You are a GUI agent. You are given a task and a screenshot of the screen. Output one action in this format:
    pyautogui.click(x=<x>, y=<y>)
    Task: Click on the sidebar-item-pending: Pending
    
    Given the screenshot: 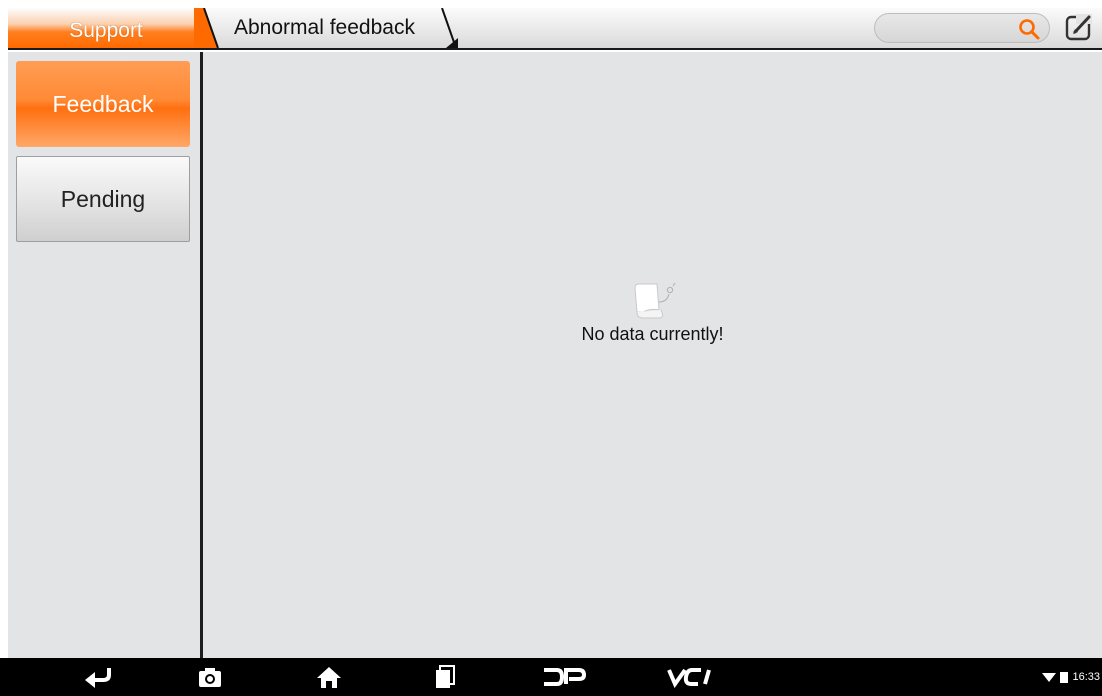 What is the action you would take?
    pyautogui.click(x=103, y=199)
    